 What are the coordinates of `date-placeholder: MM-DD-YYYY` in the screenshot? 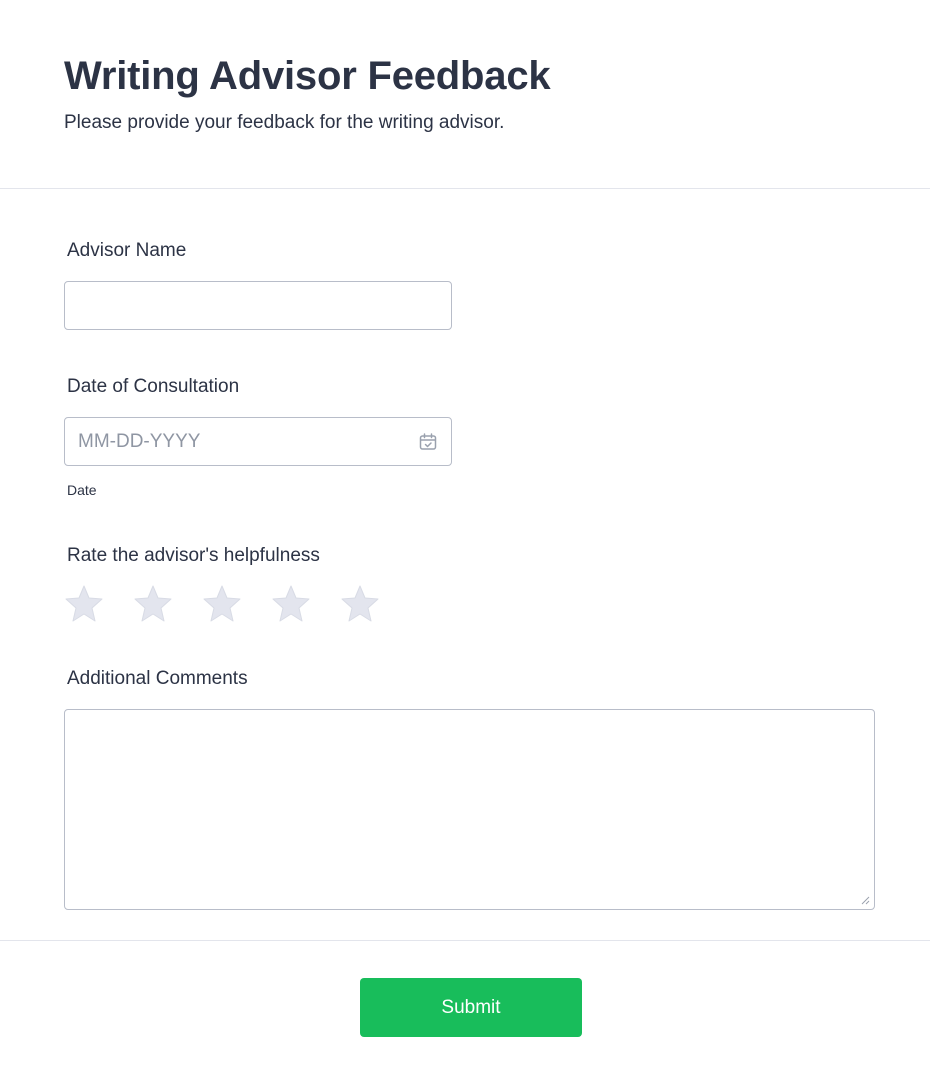 It's located at (139, 441).